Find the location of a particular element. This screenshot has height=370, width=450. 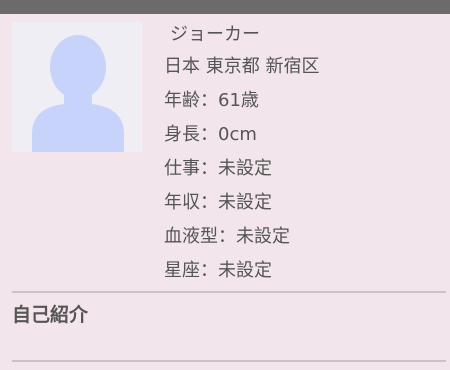

avatar is located at coordinates (77, 87).